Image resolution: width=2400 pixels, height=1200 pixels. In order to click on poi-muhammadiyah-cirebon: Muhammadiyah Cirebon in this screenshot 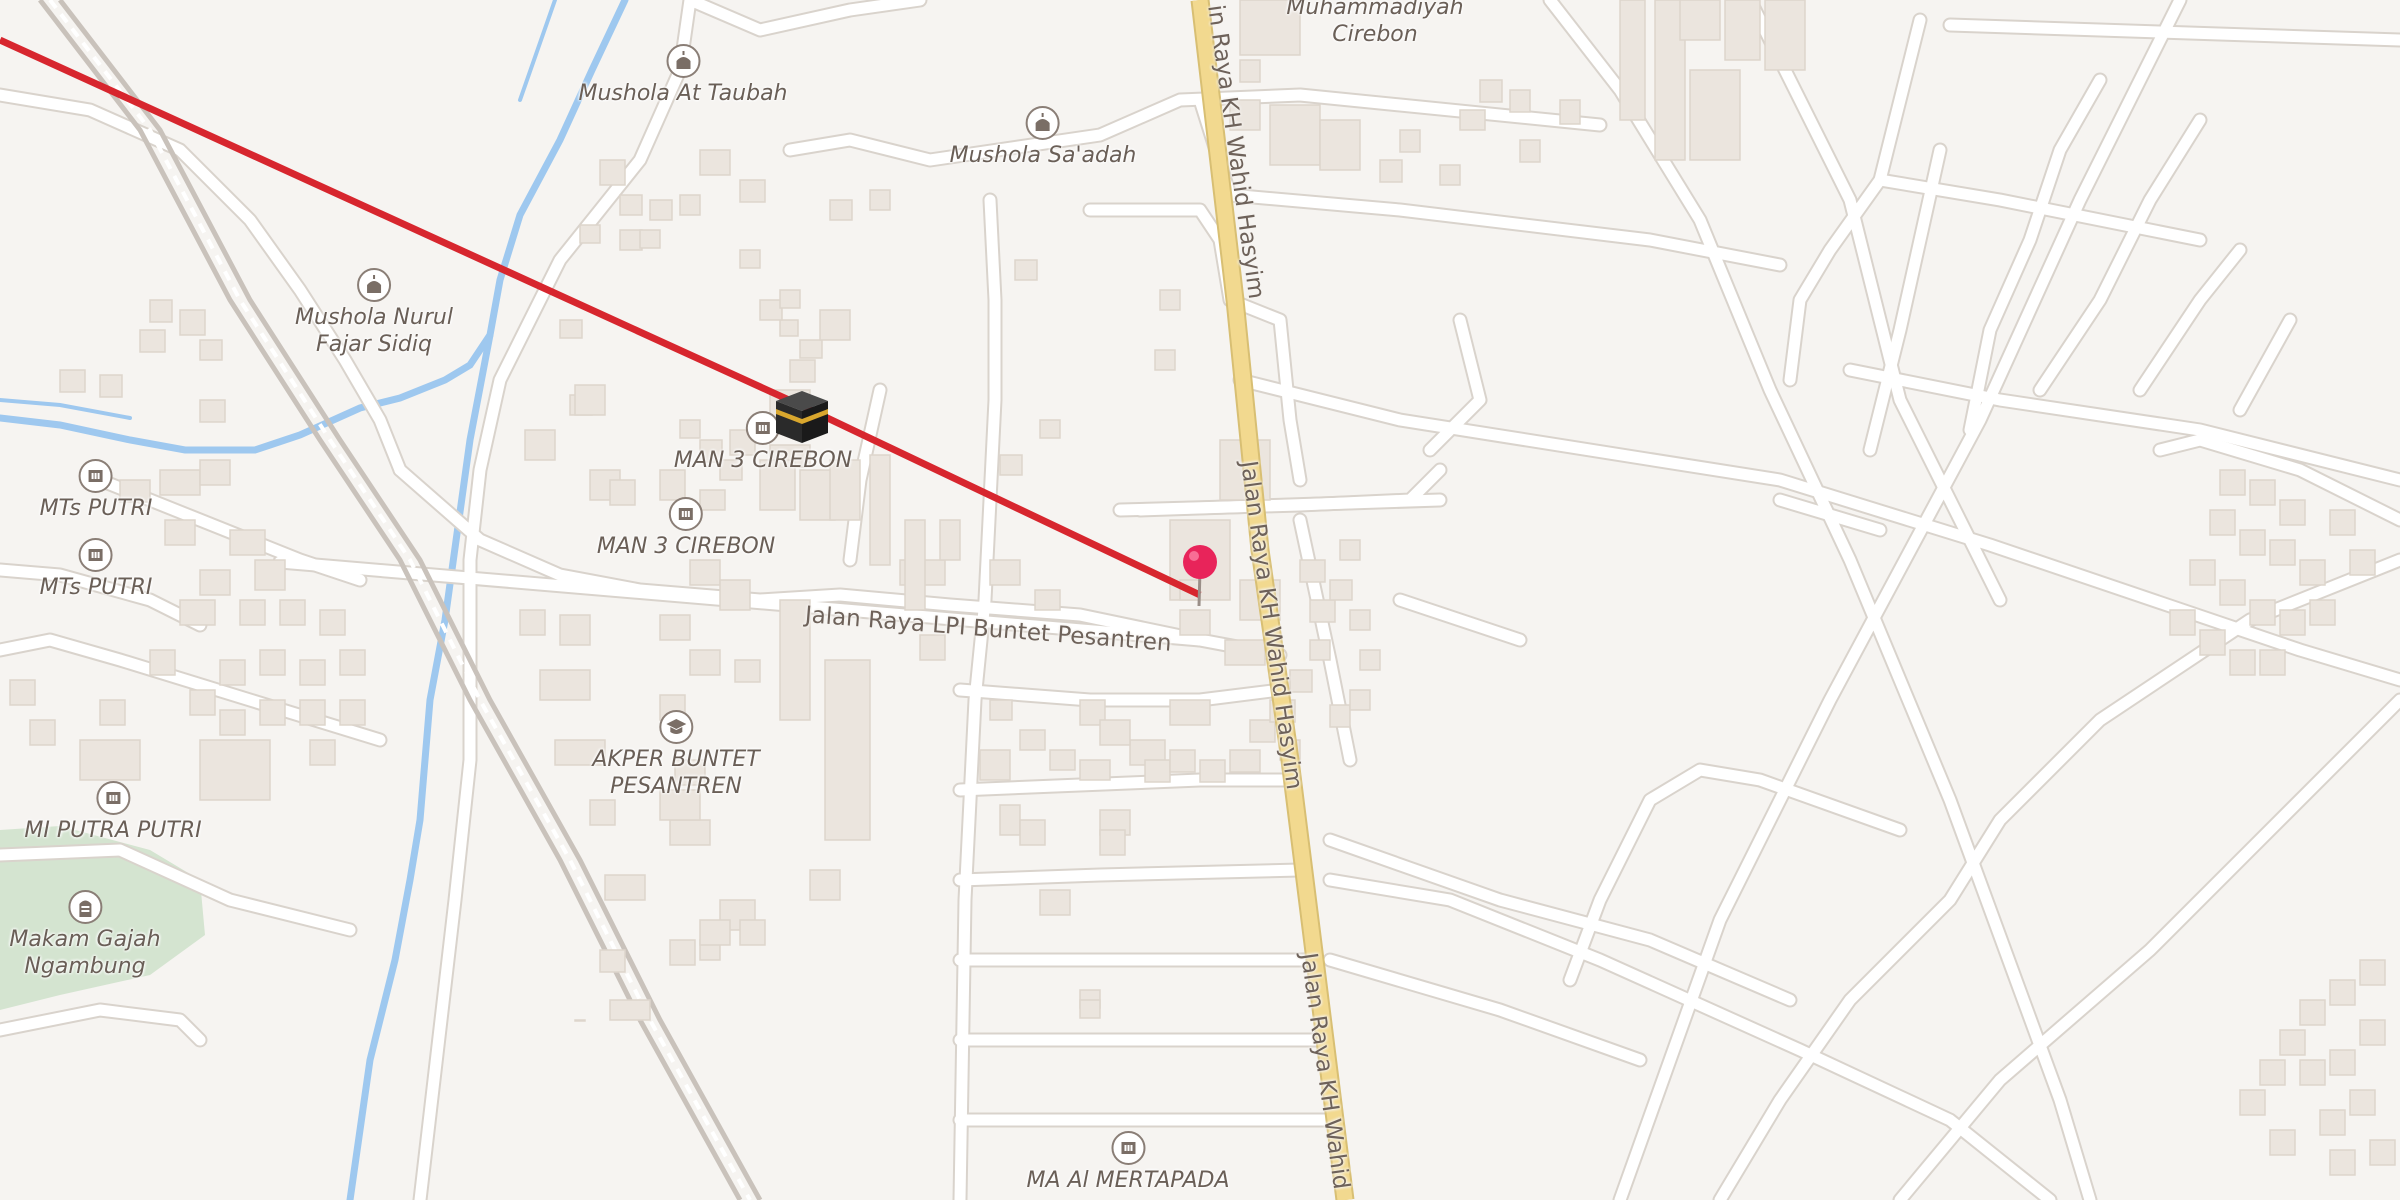, I will do `click(1374, 24)`.